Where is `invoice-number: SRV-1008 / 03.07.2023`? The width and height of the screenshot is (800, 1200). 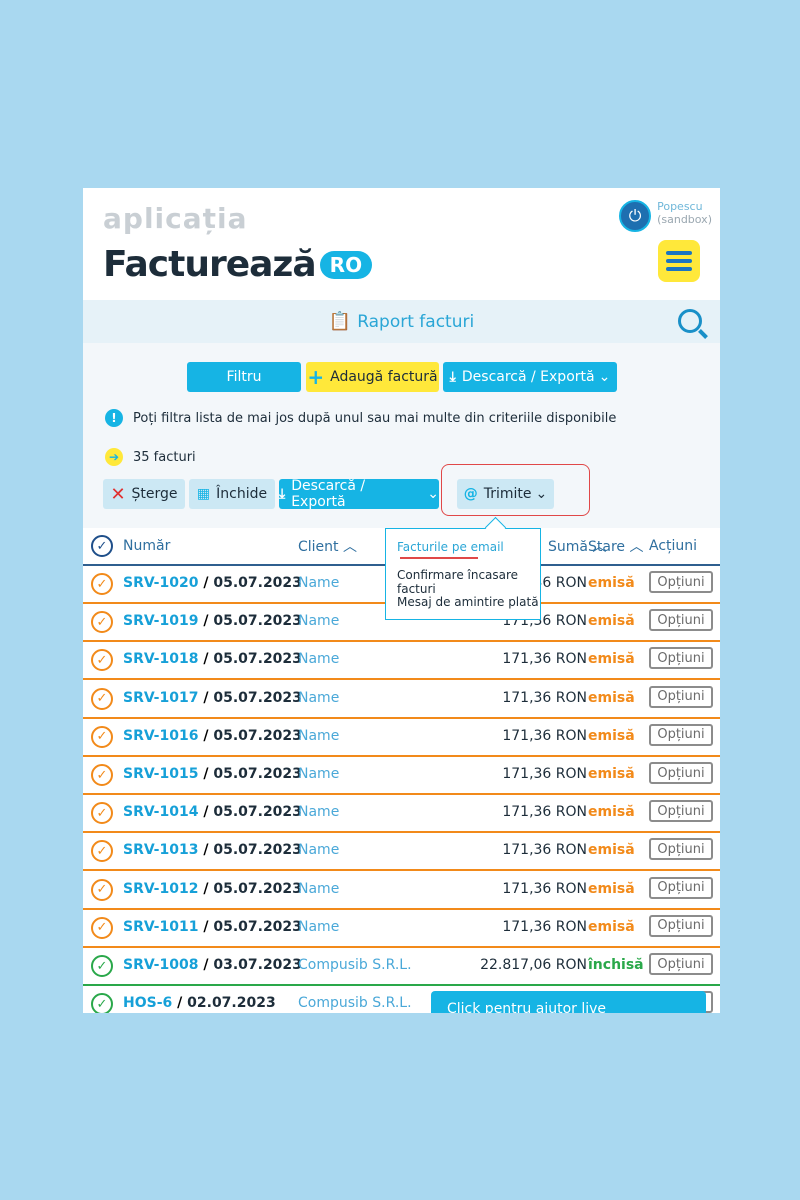 invoice-number: SRV-1008 / 03.07.2023 is located at coordinates (212, 965).